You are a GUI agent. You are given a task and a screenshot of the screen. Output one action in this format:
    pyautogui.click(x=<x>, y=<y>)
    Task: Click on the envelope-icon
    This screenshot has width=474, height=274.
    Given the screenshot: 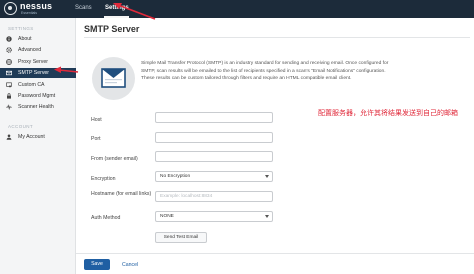 What is the action you would take?
    pyautogui.click(x=113, y=78)
    